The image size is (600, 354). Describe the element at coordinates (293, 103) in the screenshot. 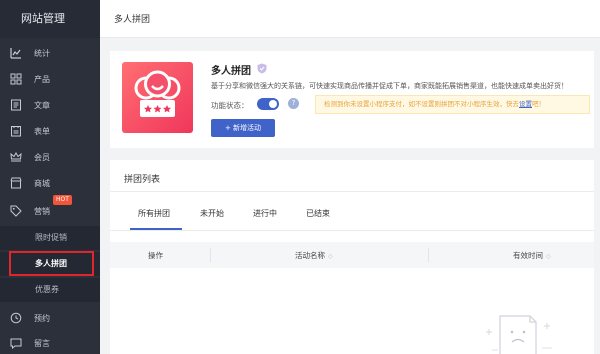

I see `help-icon: ?` at that location.